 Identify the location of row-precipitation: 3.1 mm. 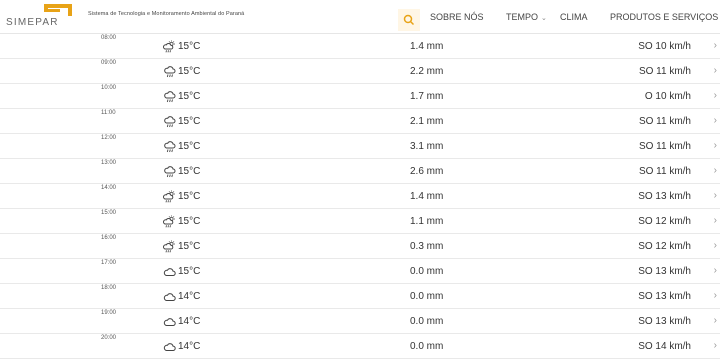
(427, 146).